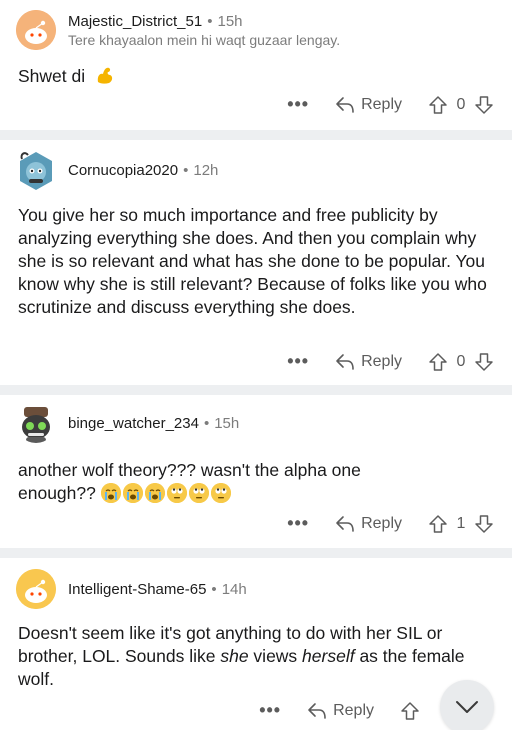 This screenshot has height=730, width=512. What do you see at coordinates (135, 21) in the screenshot?
I see `username: Majestic_District_51` at bounding box center [135, 21].